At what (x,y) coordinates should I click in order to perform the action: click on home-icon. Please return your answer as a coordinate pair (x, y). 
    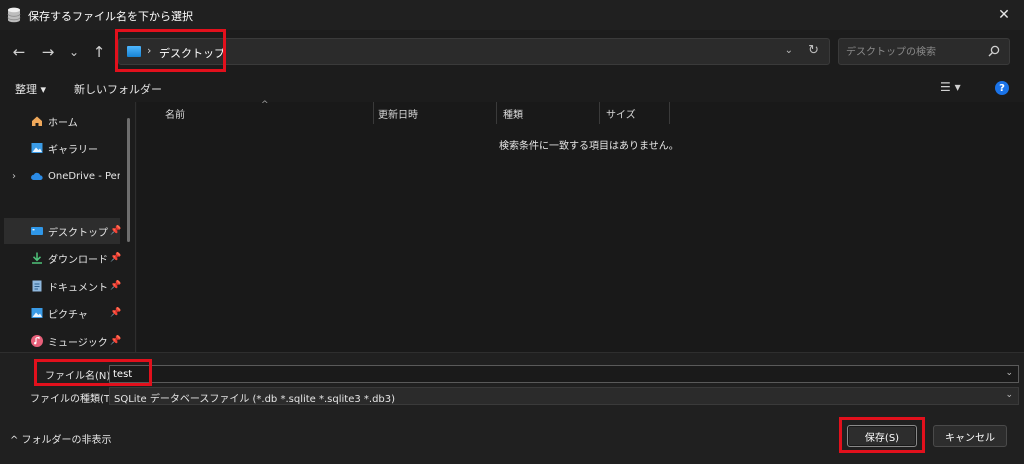
    Looking at the image, I should click on (37, 121).